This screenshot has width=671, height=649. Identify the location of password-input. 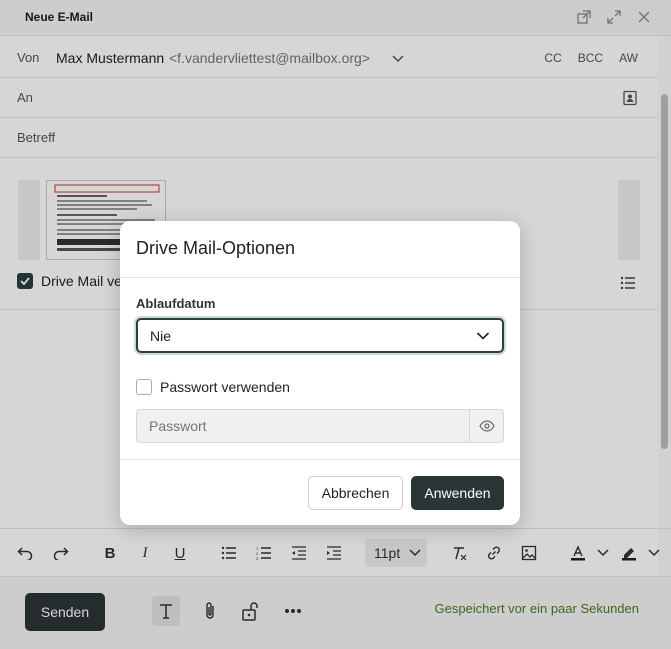
(303, 426).